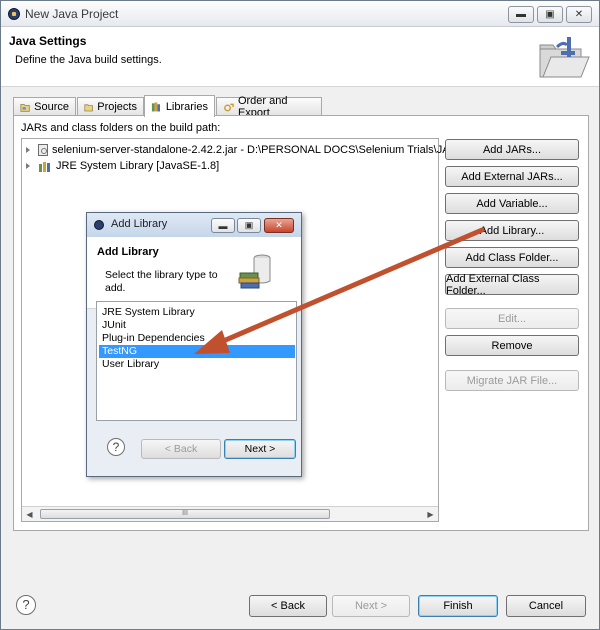  What do you see at coordinates (458, 606) in the screenshot?
I see `finish-button: Finish` at bounding box center [458, 606].